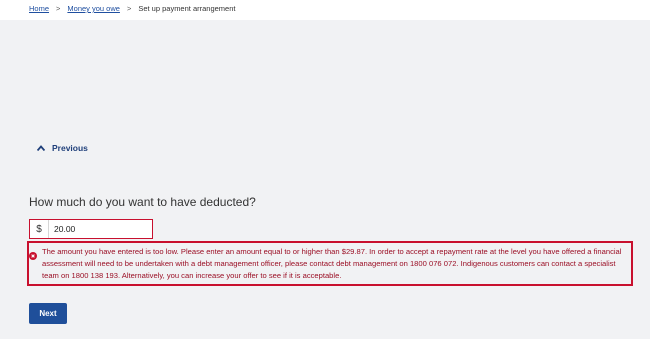 The width and height of the screenshot is (650, 339). Describe the element at coordinates (39, 229) in the screenshot. I see `currency-symbol: $` at that location.